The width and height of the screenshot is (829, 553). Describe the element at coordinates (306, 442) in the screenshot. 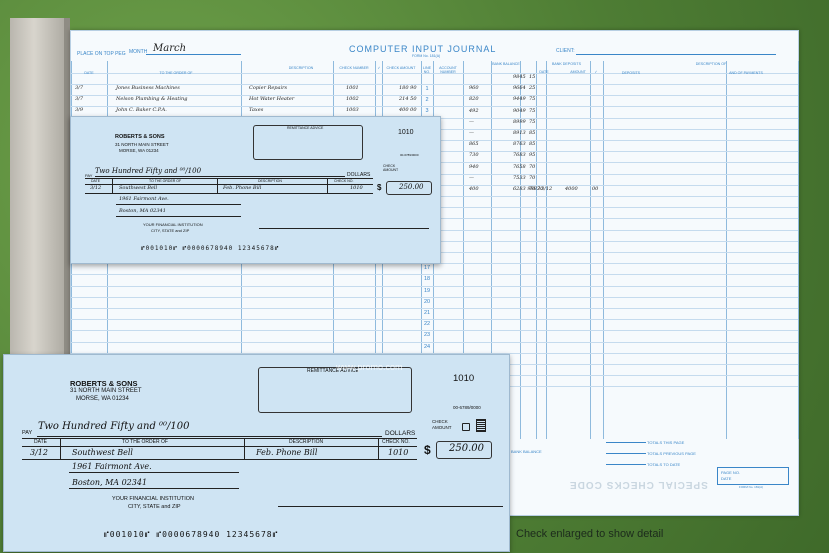

I see `check-large-col-desc: DESCRIPTION` at that location.